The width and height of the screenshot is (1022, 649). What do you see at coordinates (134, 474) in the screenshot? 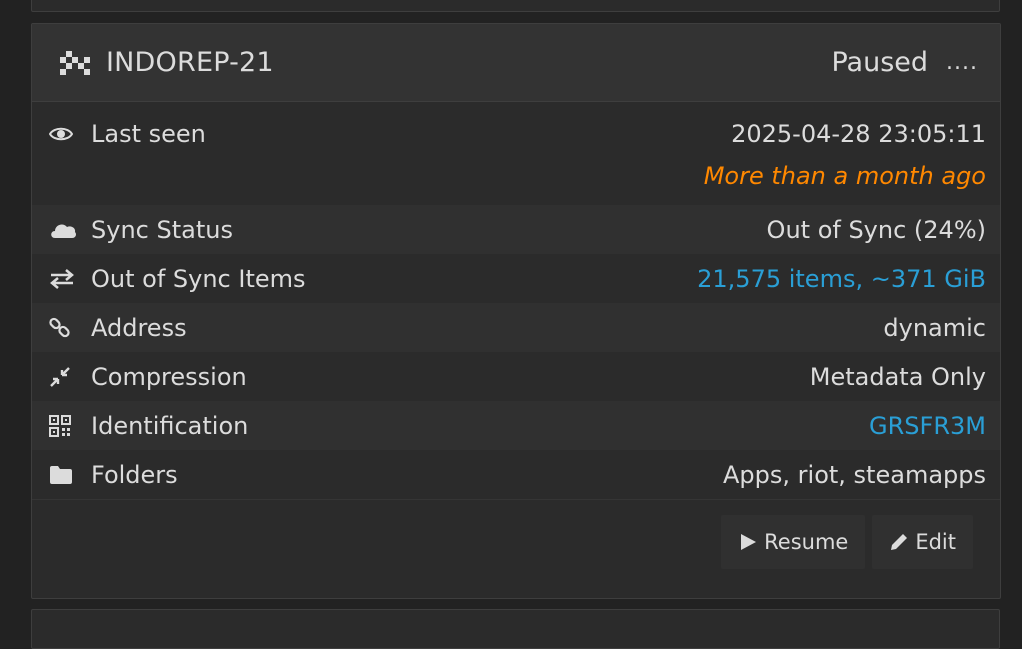
I see `folders-label: Folders` at bounding box center [134, 474].